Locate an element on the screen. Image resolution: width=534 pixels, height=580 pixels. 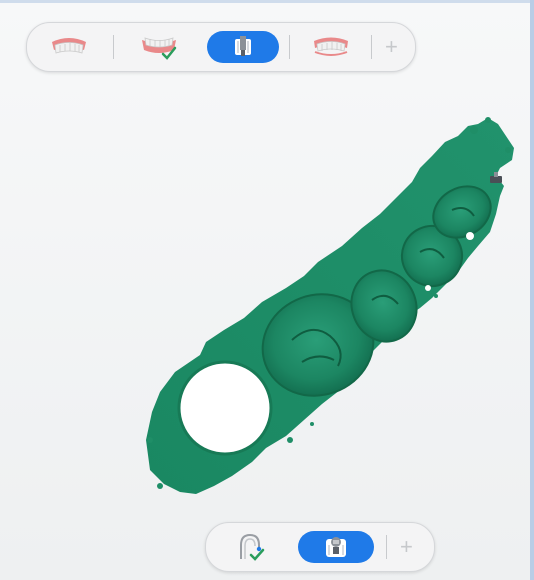
arch-scan-button is located at coordinates (250, 547).